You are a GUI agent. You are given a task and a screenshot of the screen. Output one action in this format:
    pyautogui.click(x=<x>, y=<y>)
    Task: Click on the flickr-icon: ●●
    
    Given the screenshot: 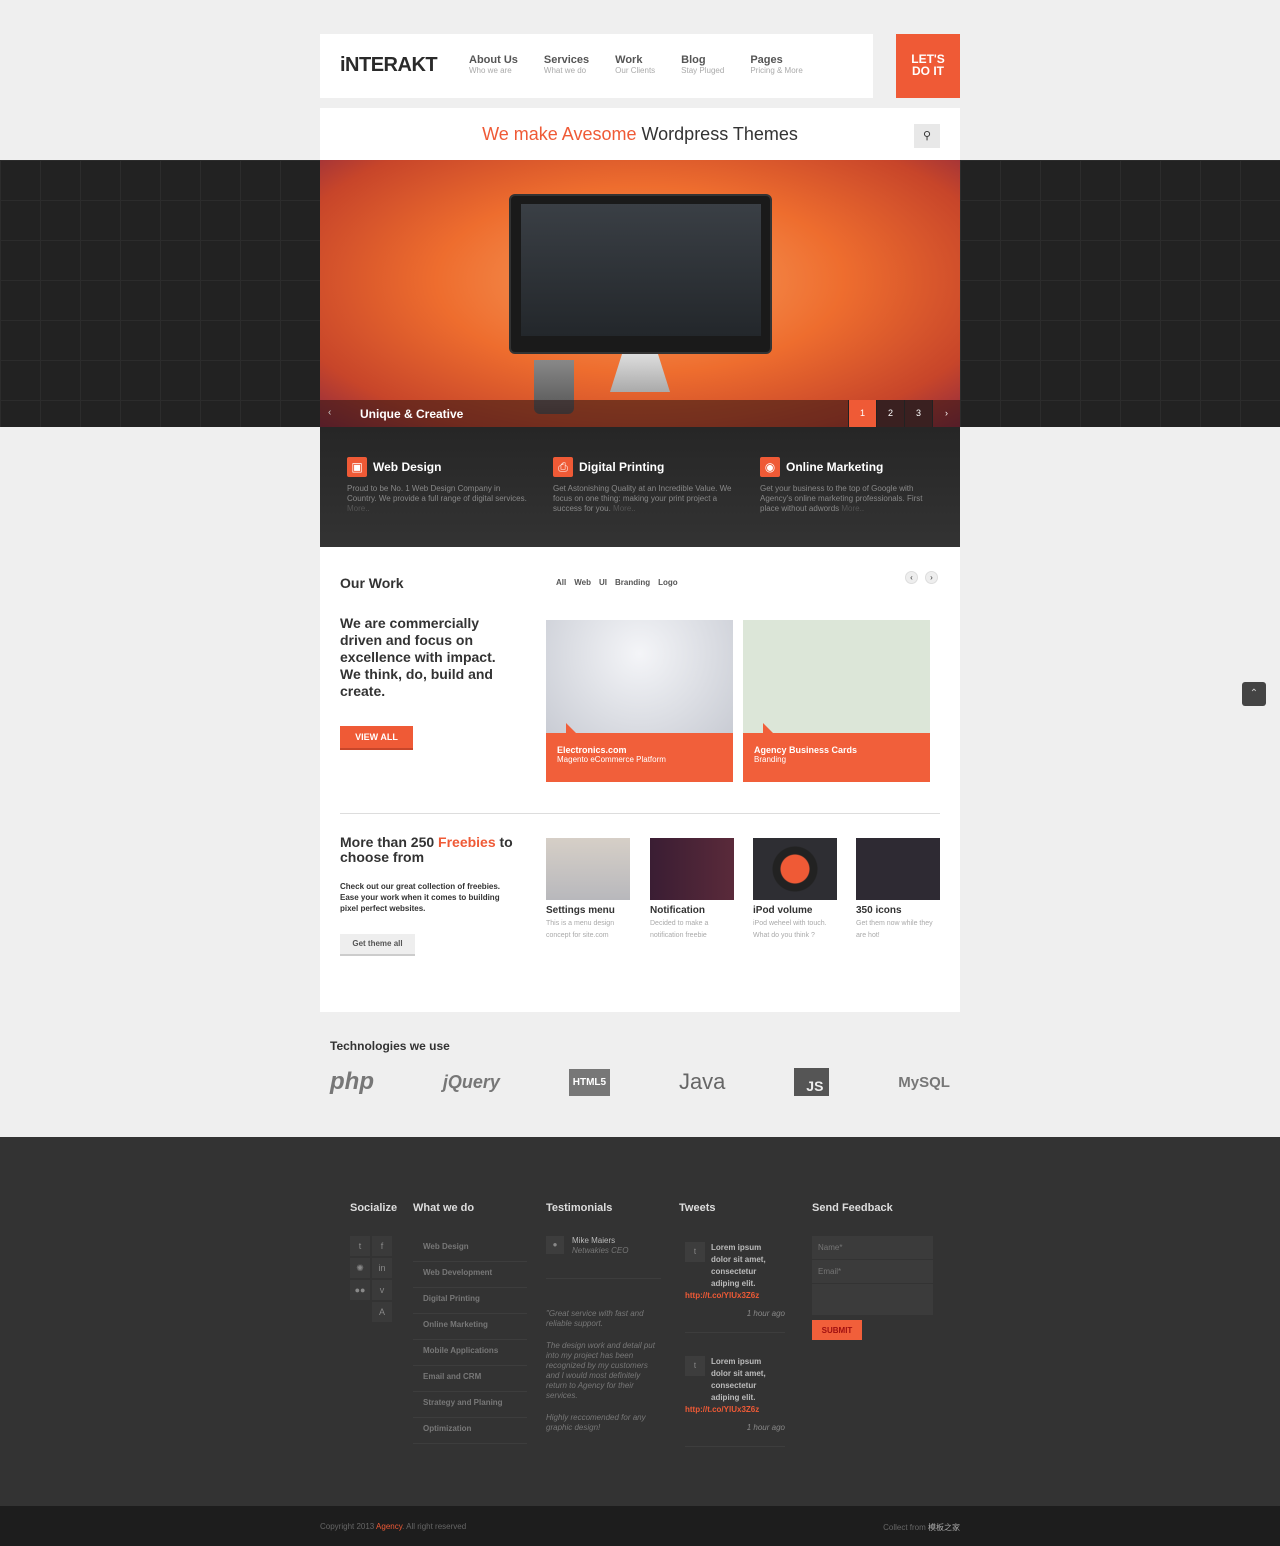 What is the action you would take?
    pyautogui.click(x=360, y=1290)
    